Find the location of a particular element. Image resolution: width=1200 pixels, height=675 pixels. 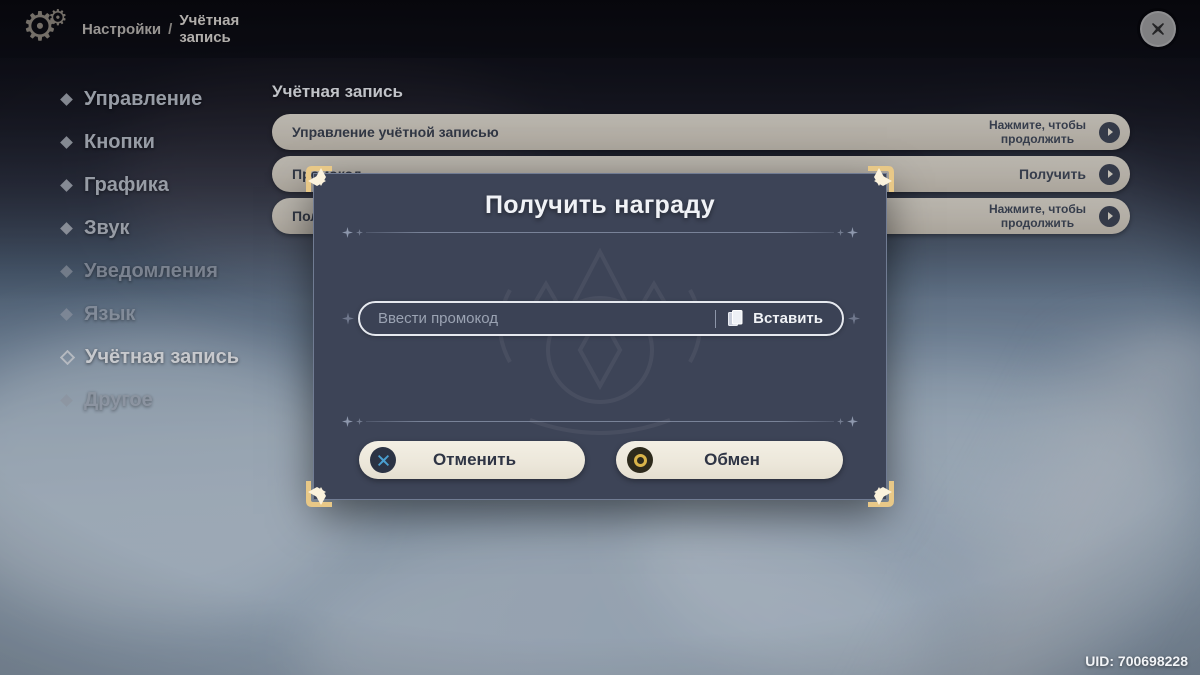

dialog-divider-top is located at coordinates (600, 232).